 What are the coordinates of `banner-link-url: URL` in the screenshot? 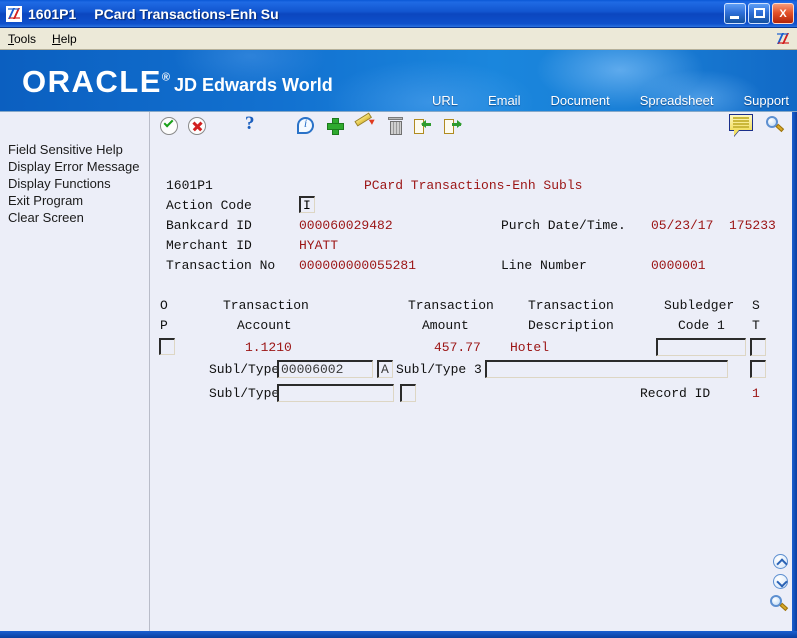 It's located at (445, 100).